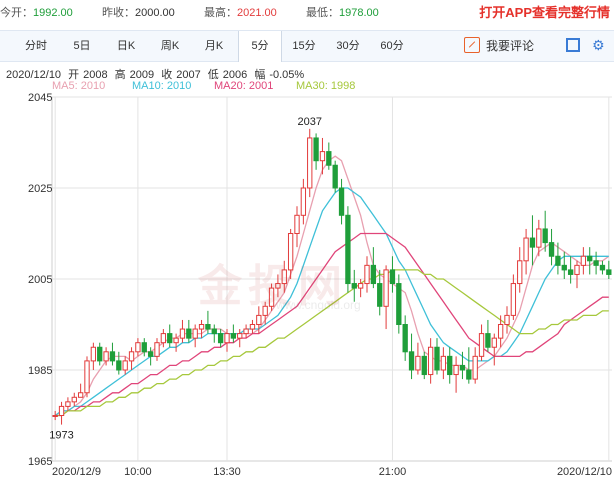  I want to click on price-annotation: 2037, so click(309, 122).